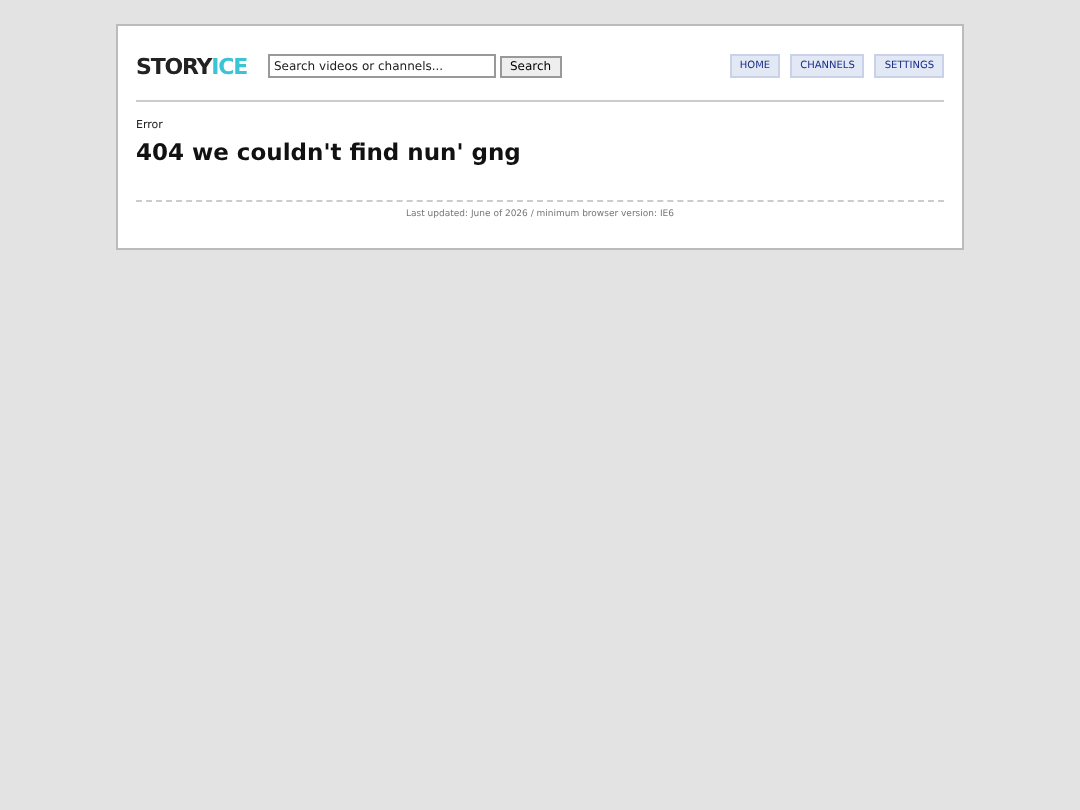 The image size is (1080, 810). What do you see at coordinates (202, 66) in the screenshot?
I see `logo: STORYICE` at bounding box center [202, 66].